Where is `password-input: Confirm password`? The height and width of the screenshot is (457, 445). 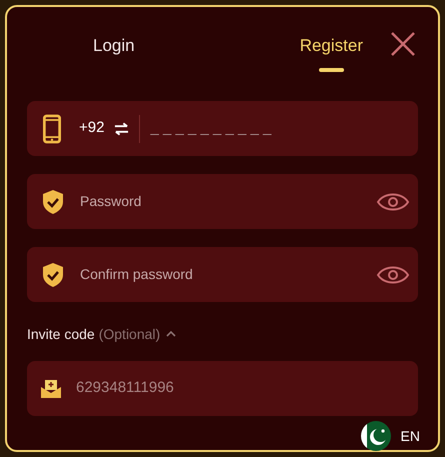
password-input: Confirm password is located at coordinates (228, 274).